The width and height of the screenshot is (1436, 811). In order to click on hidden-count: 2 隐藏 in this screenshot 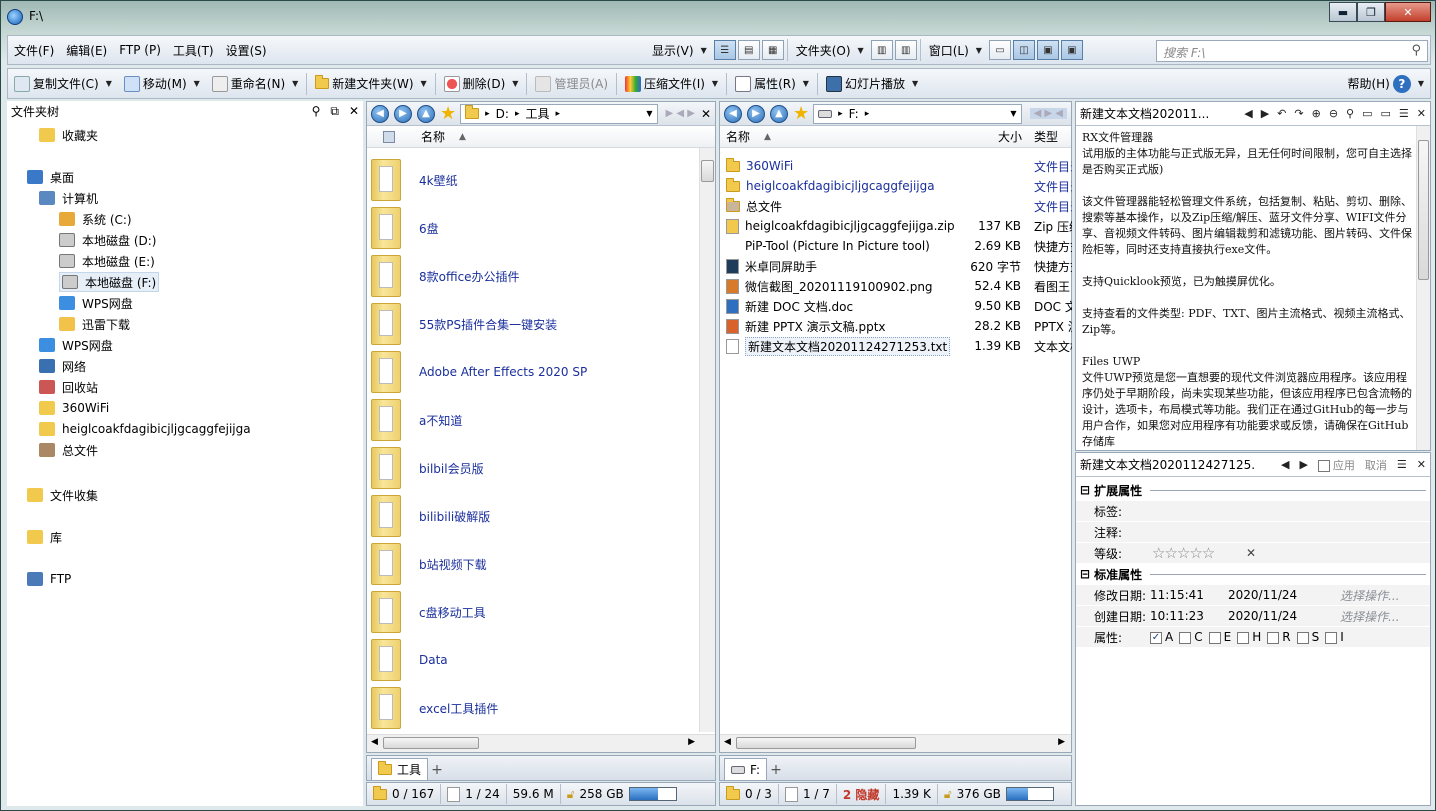, I will do `click(862, 794)`.